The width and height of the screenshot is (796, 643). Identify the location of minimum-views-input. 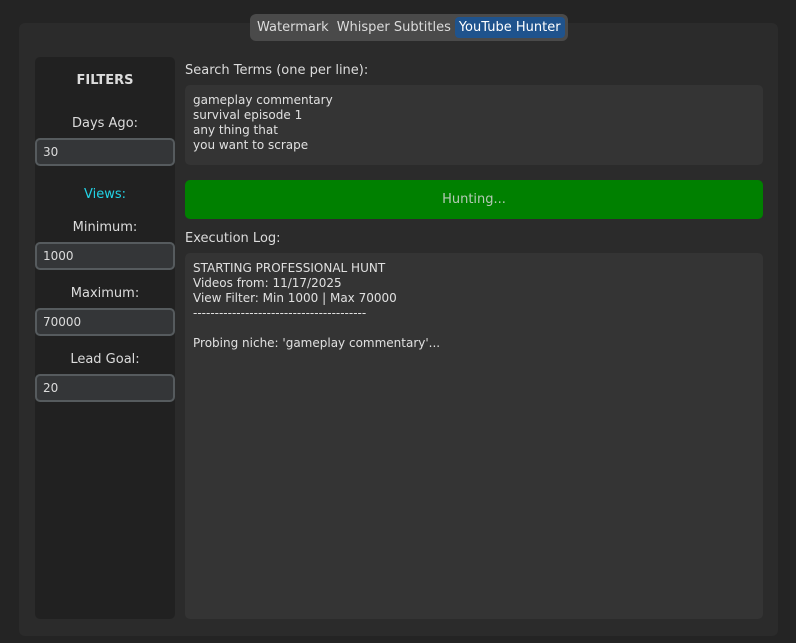
(105, 256).